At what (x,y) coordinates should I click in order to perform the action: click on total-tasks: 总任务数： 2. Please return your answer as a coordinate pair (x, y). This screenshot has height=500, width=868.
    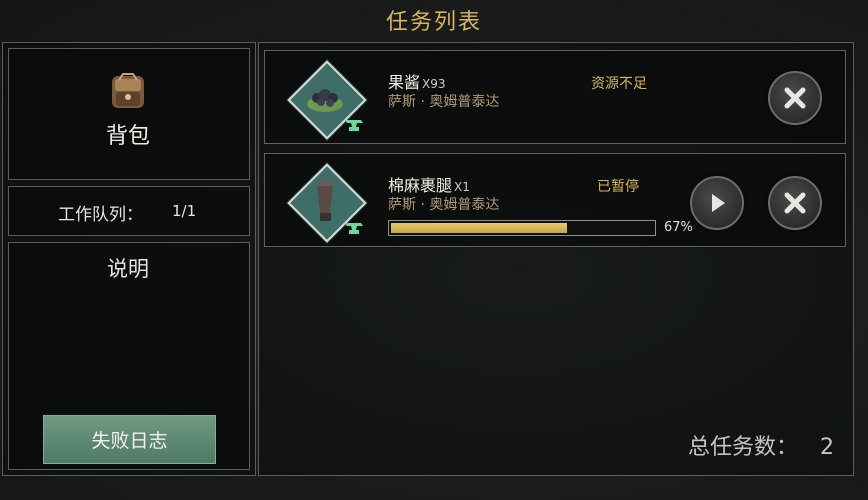
    Looking at the image, I should click on (761, 445).